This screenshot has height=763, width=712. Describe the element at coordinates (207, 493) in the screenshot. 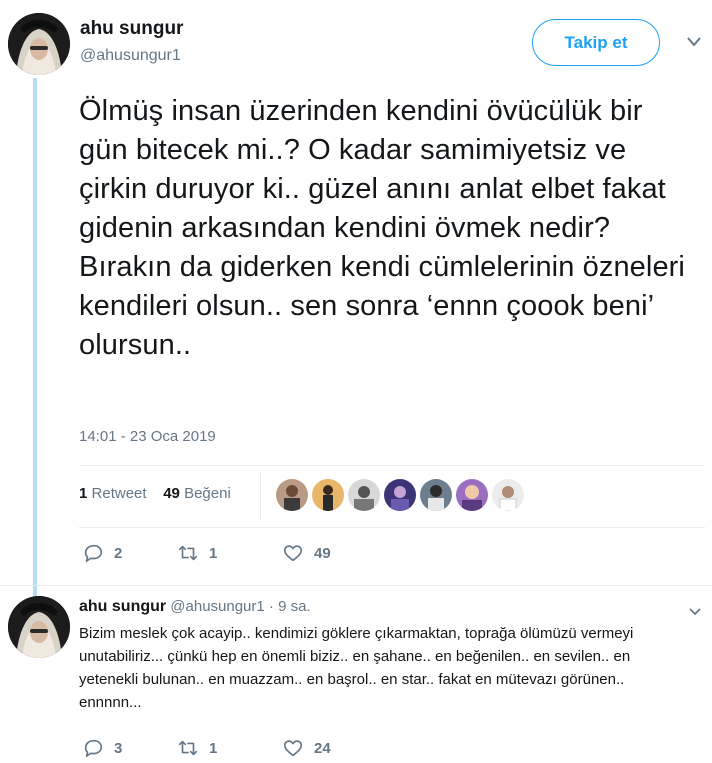

I see `like-stat-label: Beğeni` at that location.